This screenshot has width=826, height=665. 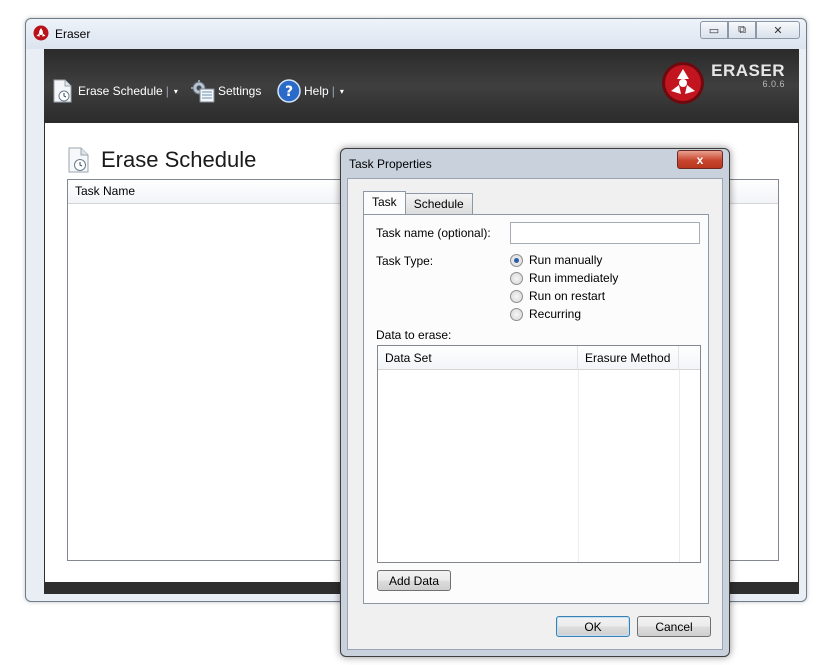 What do you see at coordinates (384, 202) in the screenshot?
I see `tab-task: Task` at bounding box center [384, 202].